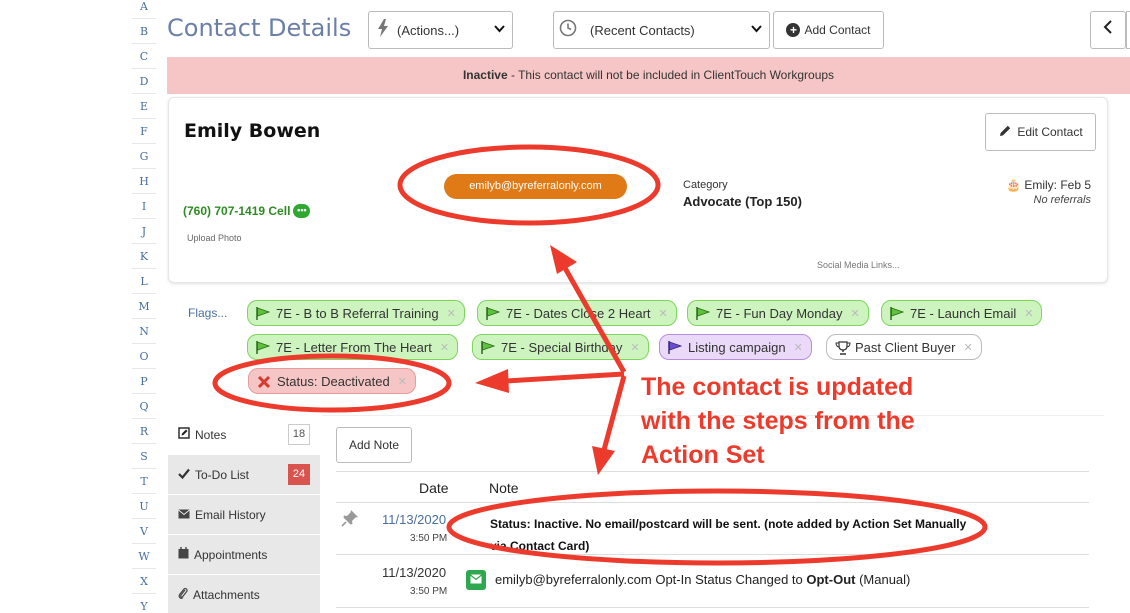 The height and width of the screenshot is (613, 1130). What do you see at coordinates (144, 31) in the screenshot?
I see `alphabet-letter-b: B` at bounding box center [144, 31].